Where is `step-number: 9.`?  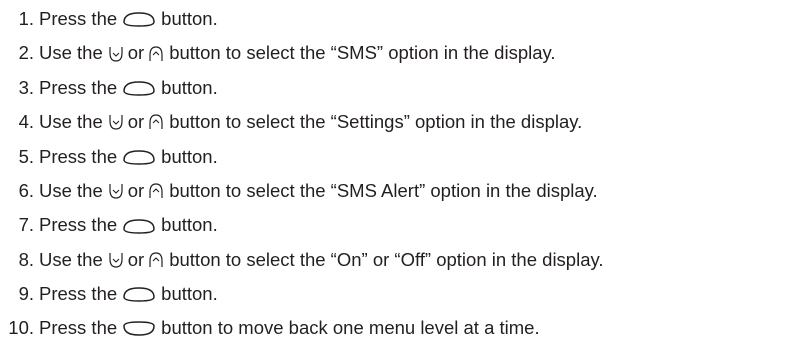
step-number: 9. is located at coordinates (26, 294).